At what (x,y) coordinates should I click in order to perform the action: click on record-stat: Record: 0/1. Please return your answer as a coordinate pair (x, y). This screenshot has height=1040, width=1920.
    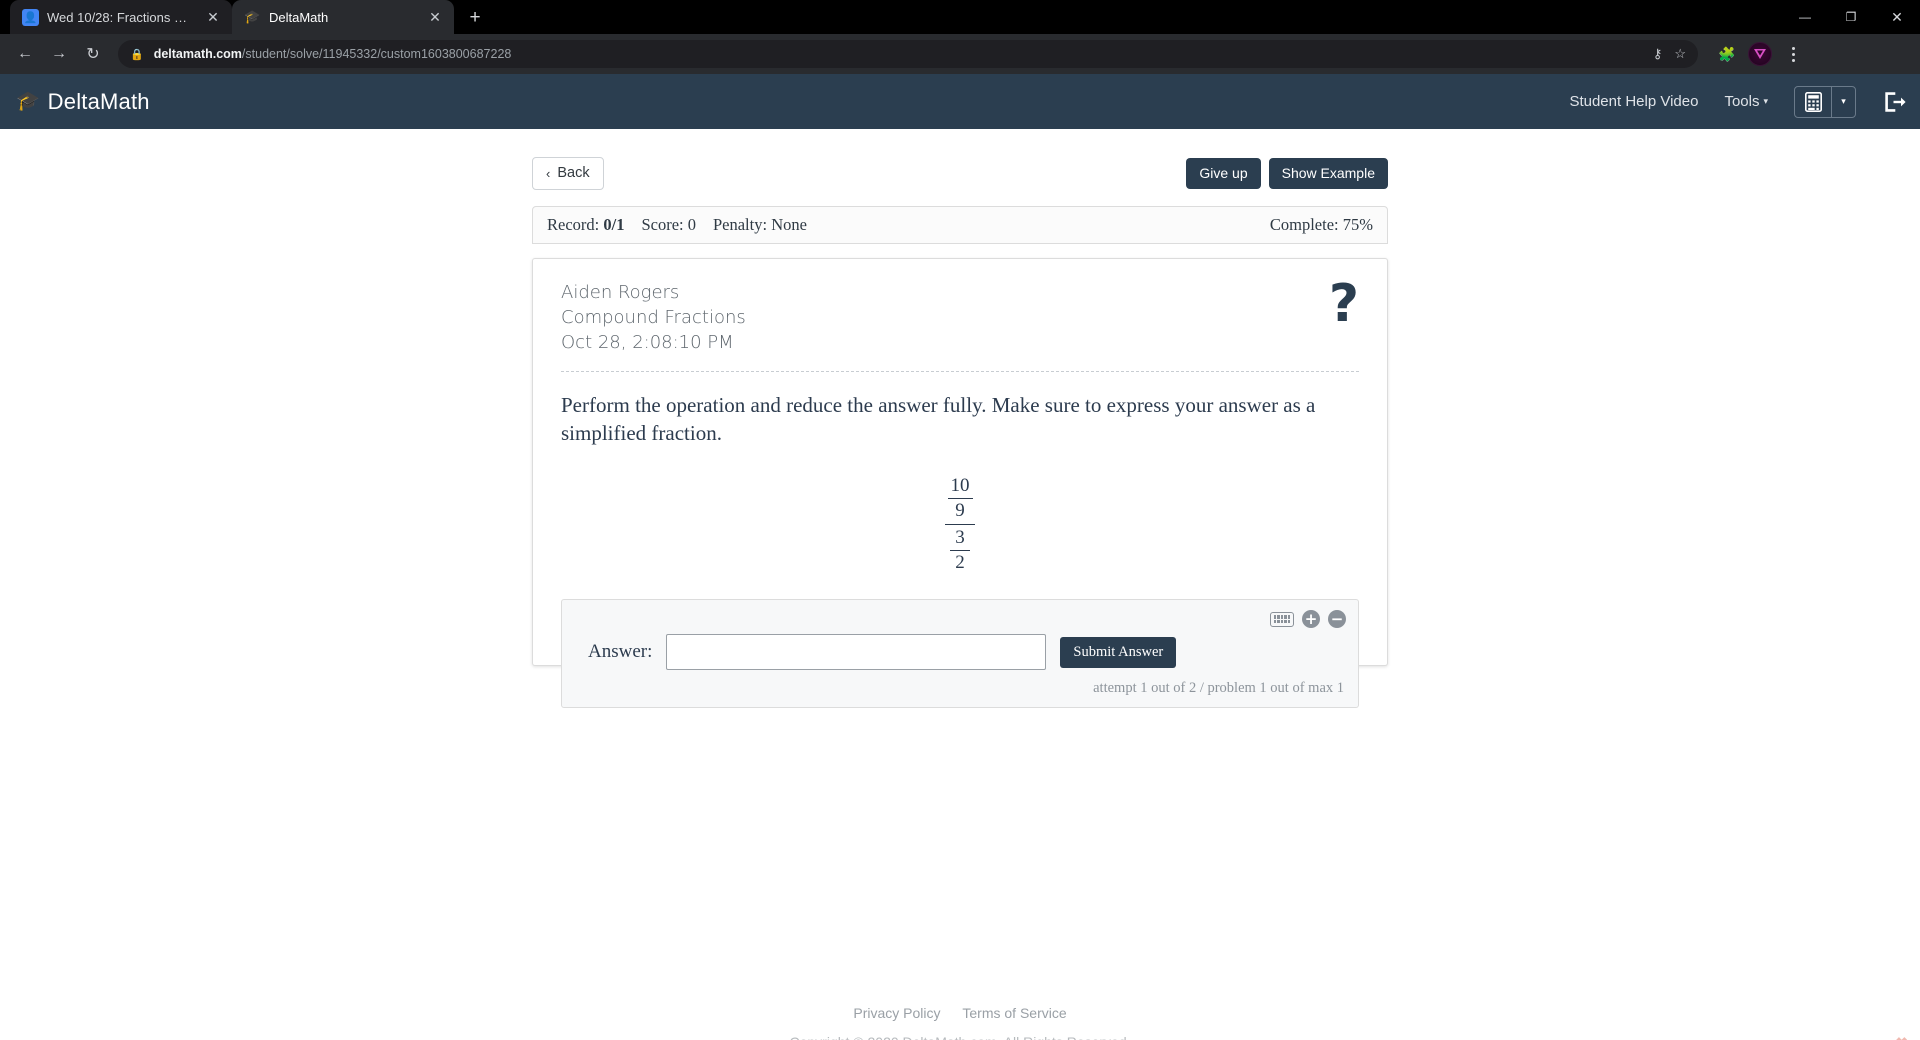
    Looking at the image, I should click on (585, 225).